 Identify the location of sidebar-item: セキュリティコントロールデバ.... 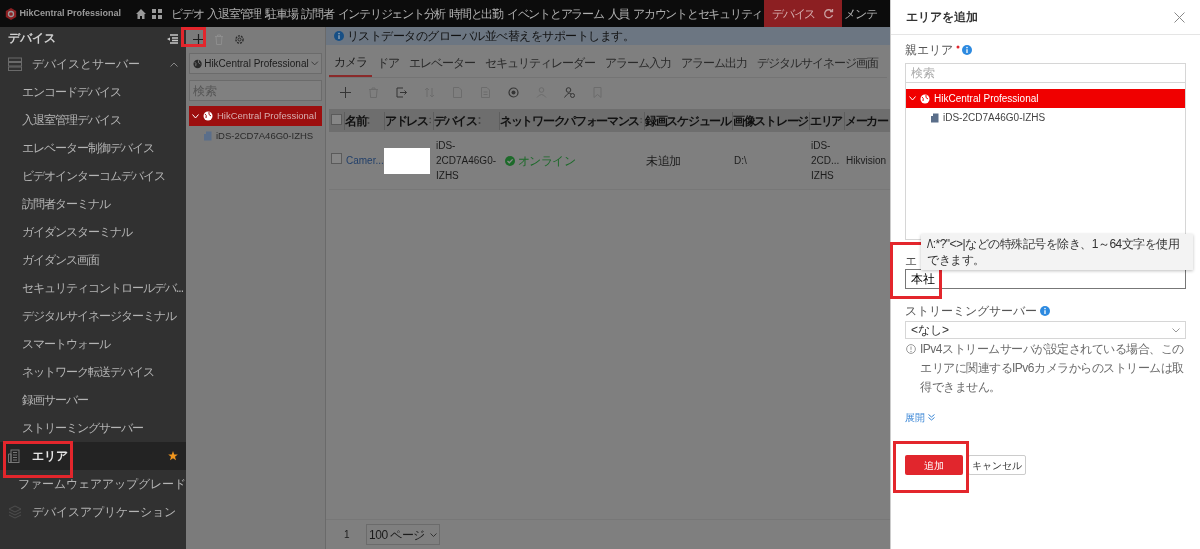
(93, 288).